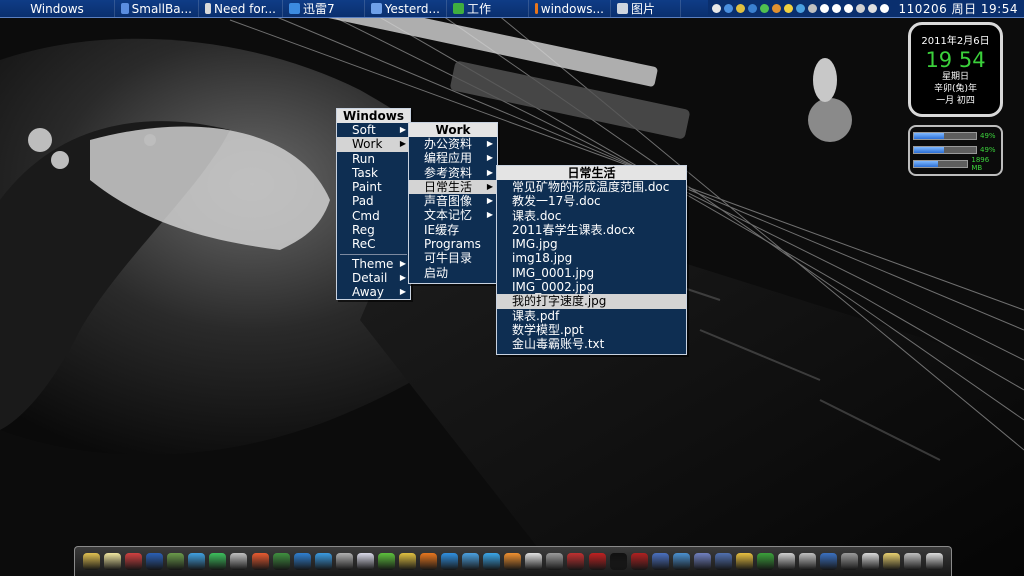 The width and height of the screenshot is (1024, 576). What do you see at coordinates (453, 201) in the screenshot?
I see `work-menu-item: 声音图像 ▶` at bounding box center [453, 201].